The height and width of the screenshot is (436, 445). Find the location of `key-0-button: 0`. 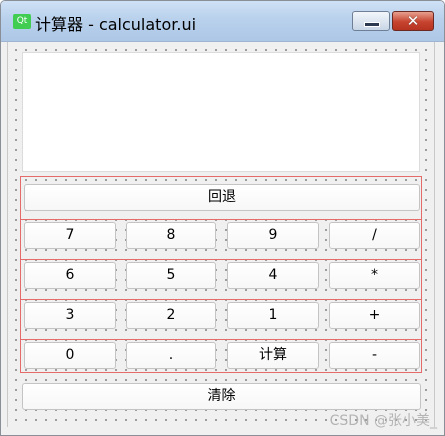

key-0-button: 0 is located at coordinates (70, 355).